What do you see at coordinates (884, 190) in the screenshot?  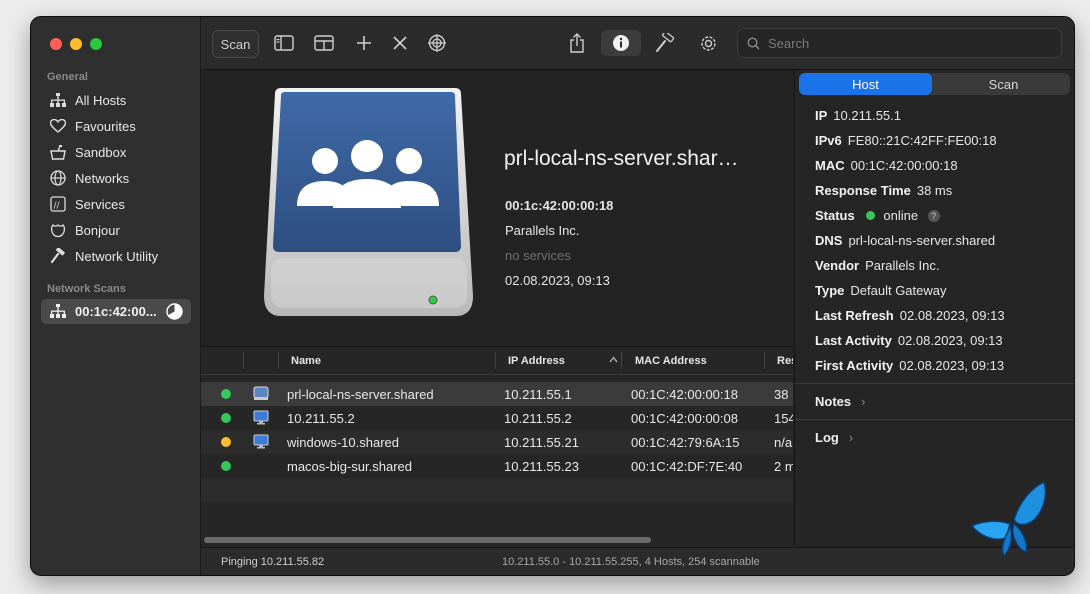 I see `field-response-time: Response Time 38 ms` at bounding box center [884, 190].